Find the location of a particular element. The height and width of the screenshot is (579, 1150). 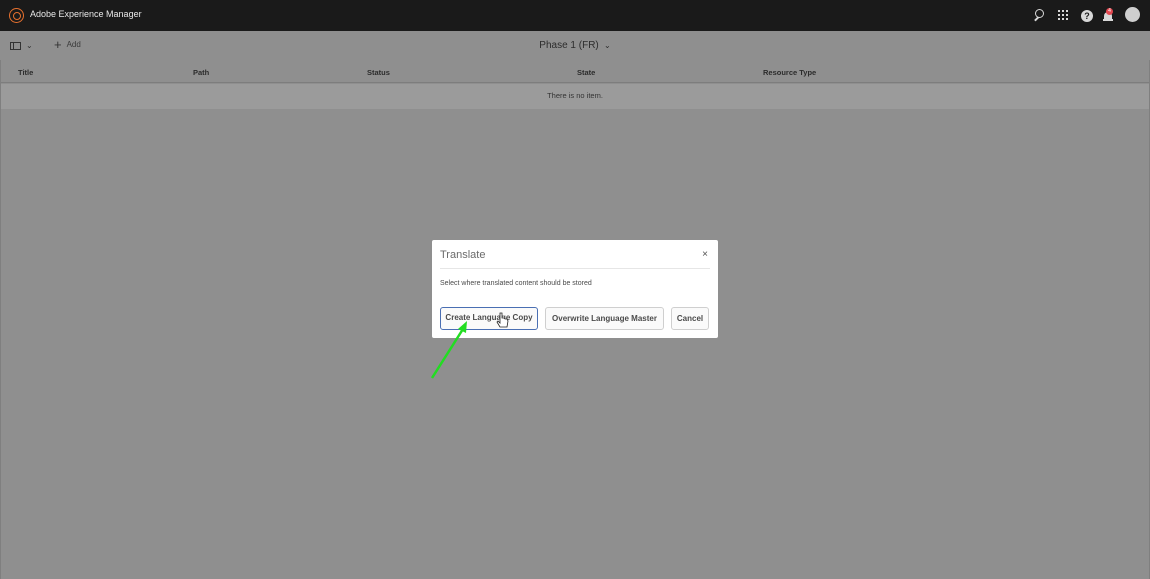

column-header-title: Title is located at coordinates (25, 72).